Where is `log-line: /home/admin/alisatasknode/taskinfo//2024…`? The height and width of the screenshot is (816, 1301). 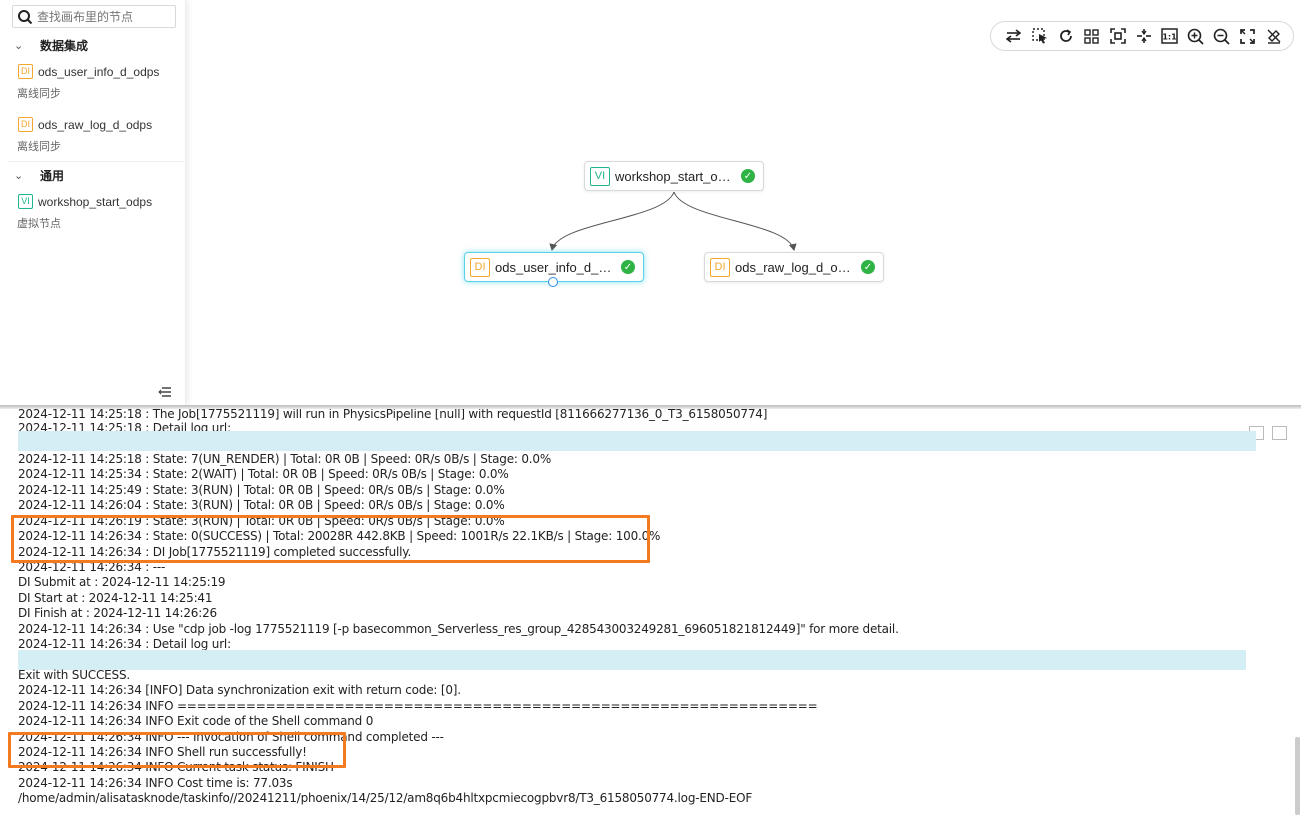 log-line: /home/admin/alisatasknode/taskinfo//2024… is located at coordinates (385, 798).